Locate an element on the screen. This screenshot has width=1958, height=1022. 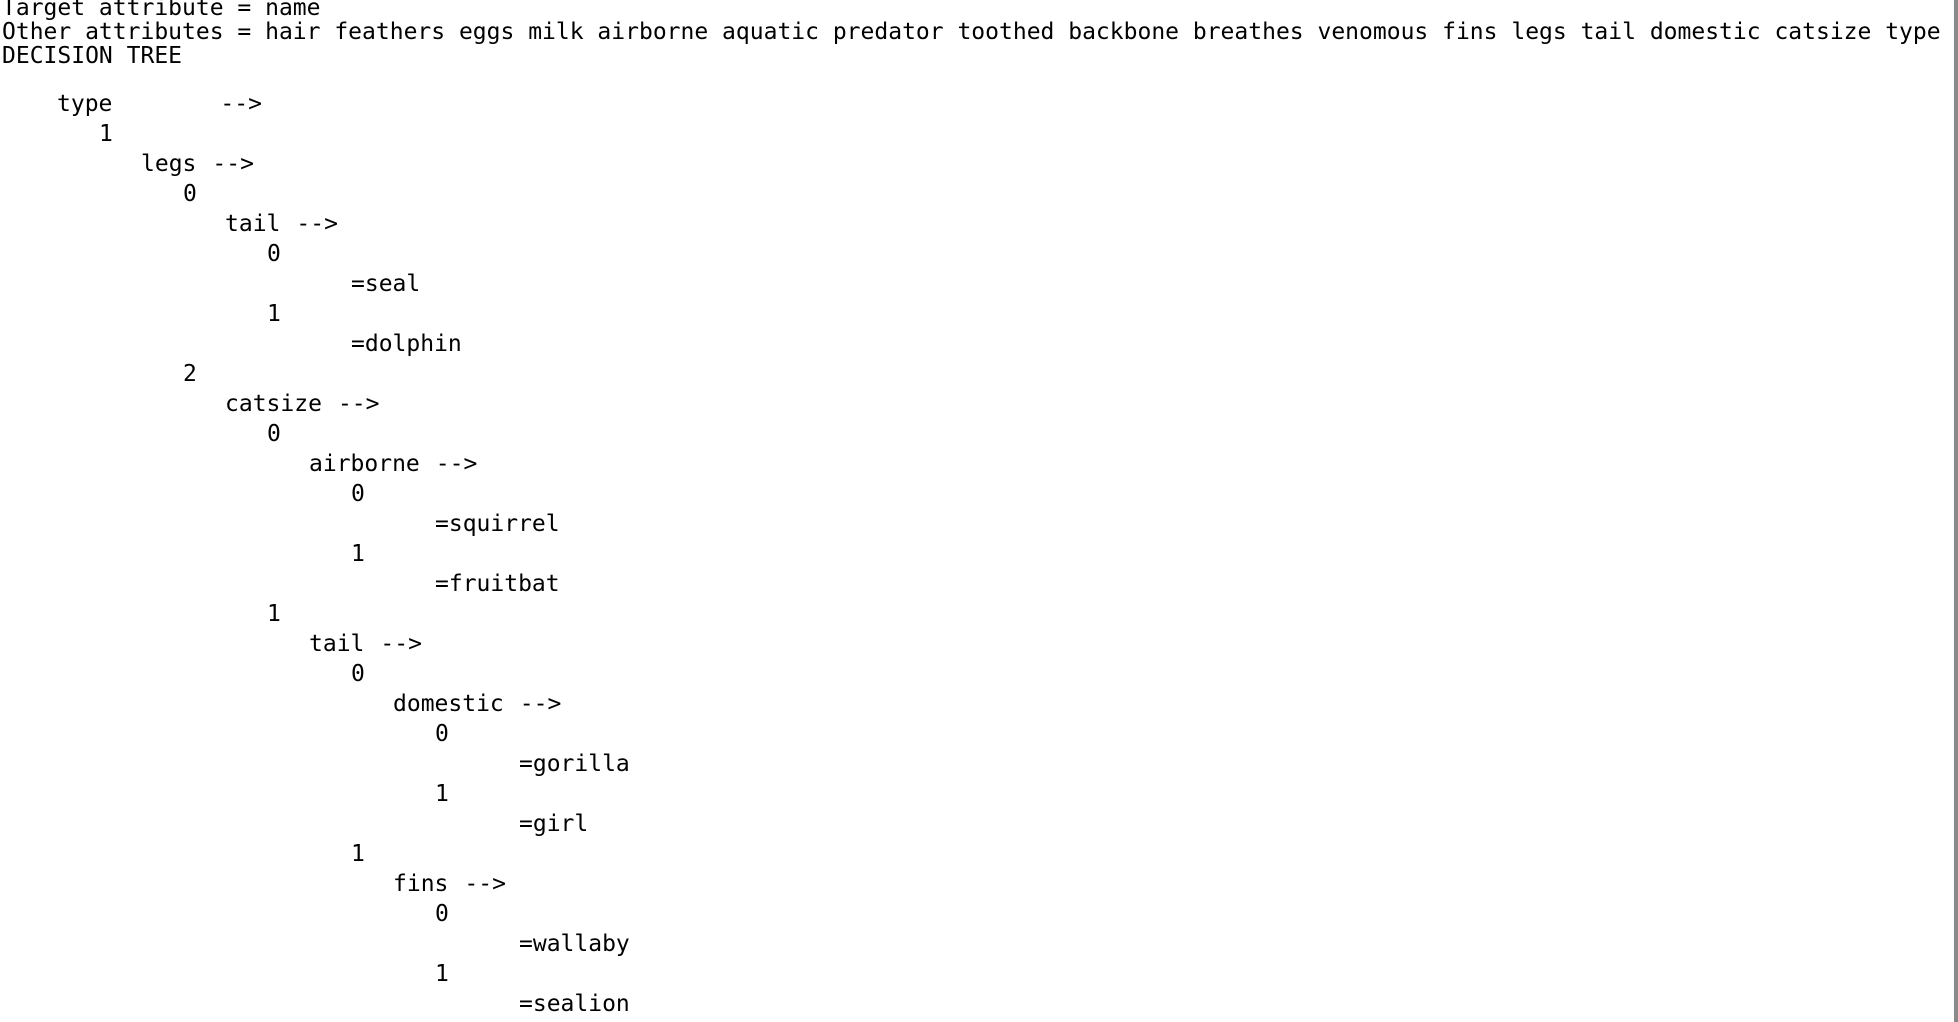
tree-attribute-node: domestic --> is located at coordinates (477, 704).